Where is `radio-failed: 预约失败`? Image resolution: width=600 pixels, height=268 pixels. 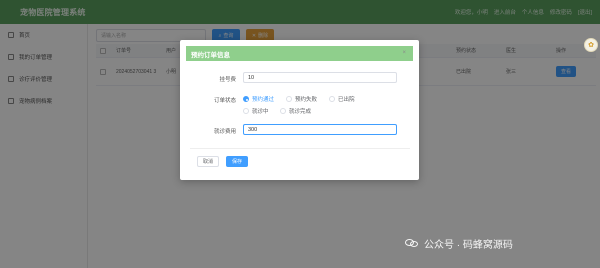 radio-failed: 预约失败 is located at coordinates (301, 99).